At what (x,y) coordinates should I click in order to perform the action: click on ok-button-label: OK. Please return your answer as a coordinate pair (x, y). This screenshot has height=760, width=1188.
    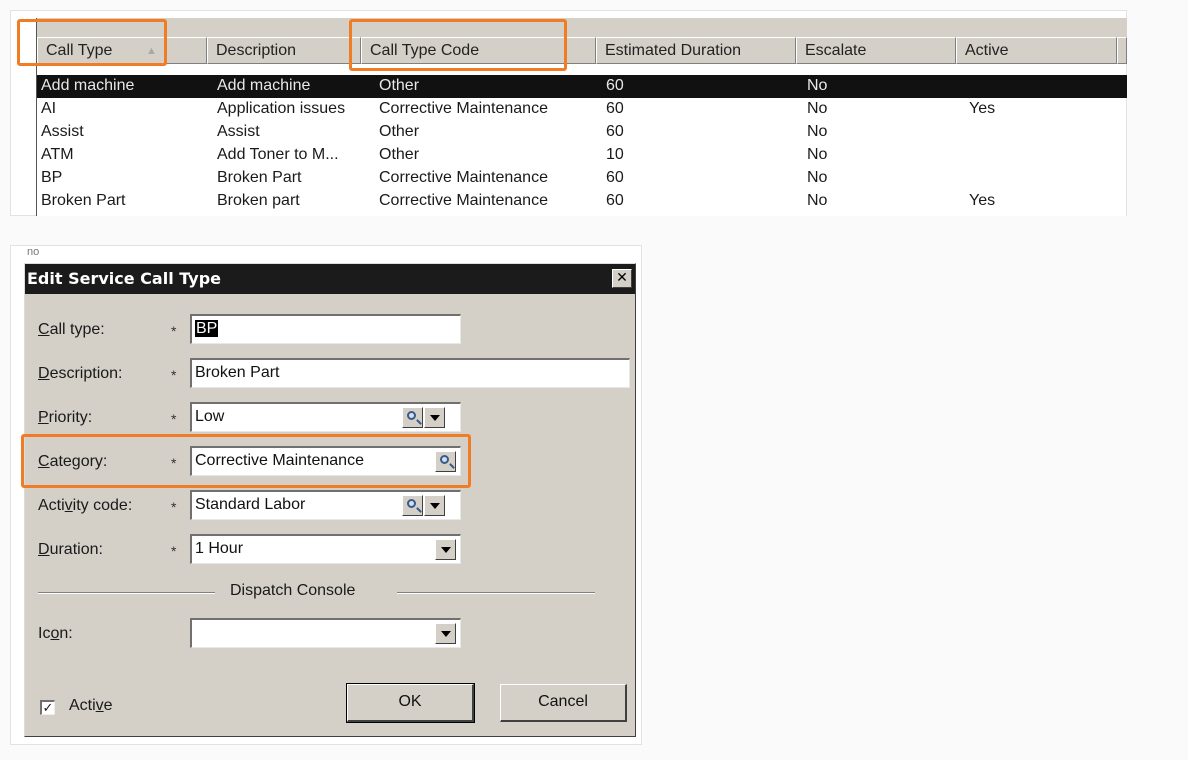
    Looking at the image, I should click on (410, 701).